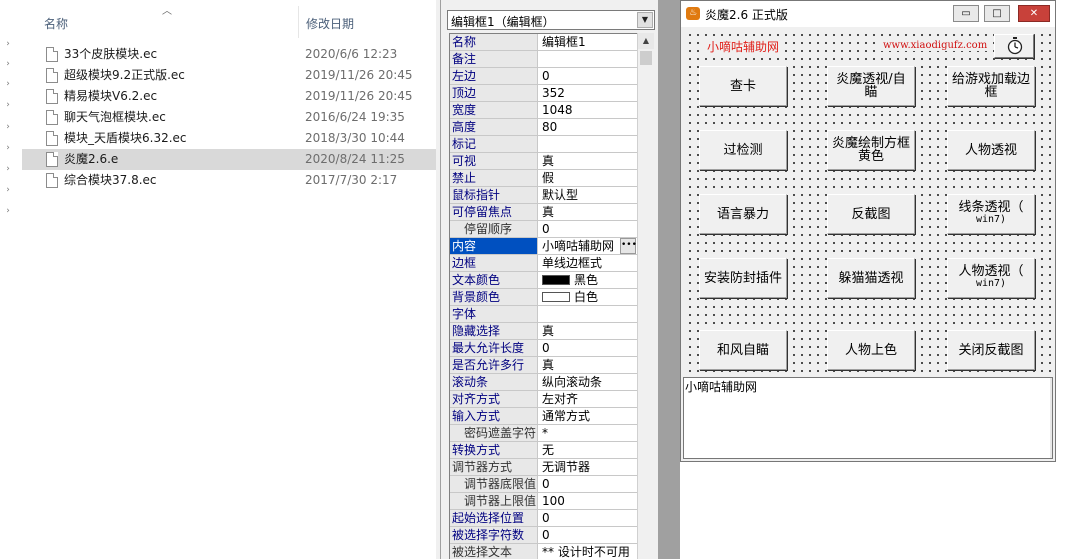  What do you see at coordinates (645, 20) in the screenshot?
I see `dropdown-arrow-icon: ▼` at bounding box center [645, 20].